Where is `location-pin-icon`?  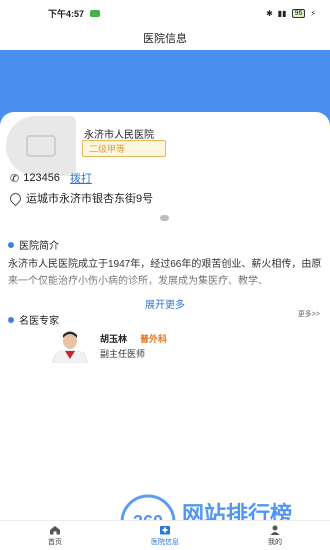 location-pin-icon is located at coordinates (15, 198).